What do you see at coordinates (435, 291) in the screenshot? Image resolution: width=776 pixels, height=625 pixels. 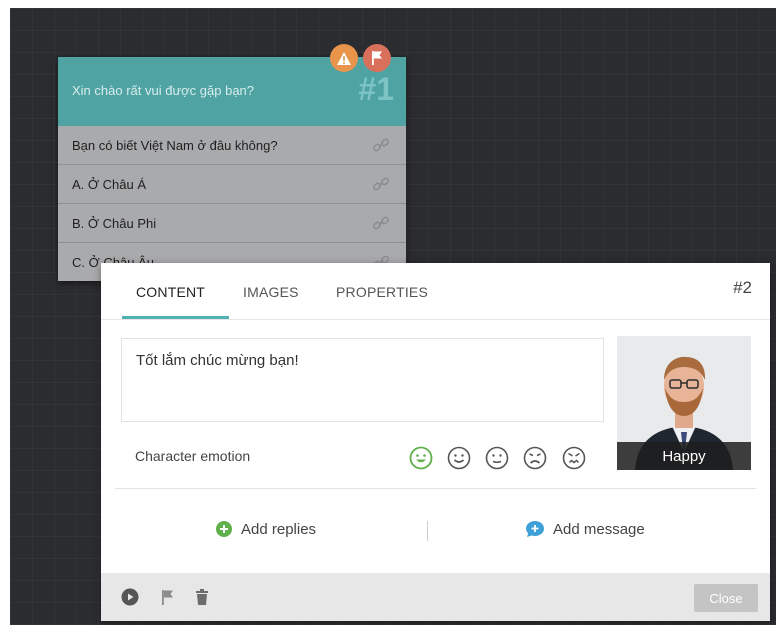 I see `editor-tabs: CONTENT IMAGES PROPERTIES #2` at bounding box center [435, 291].